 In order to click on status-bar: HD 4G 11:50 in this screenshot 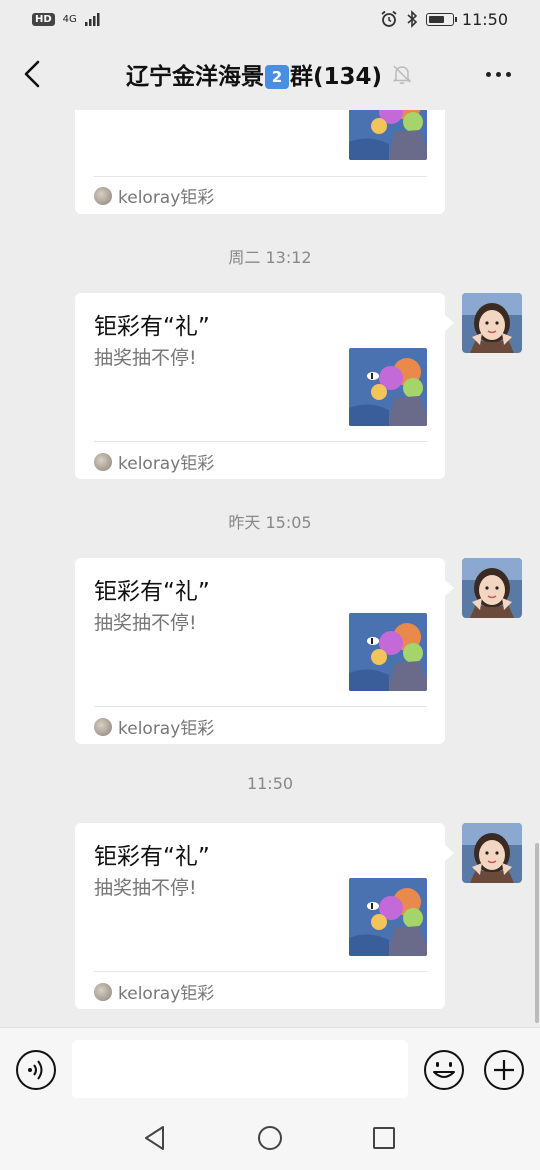, I will do `click(270, 19)`.